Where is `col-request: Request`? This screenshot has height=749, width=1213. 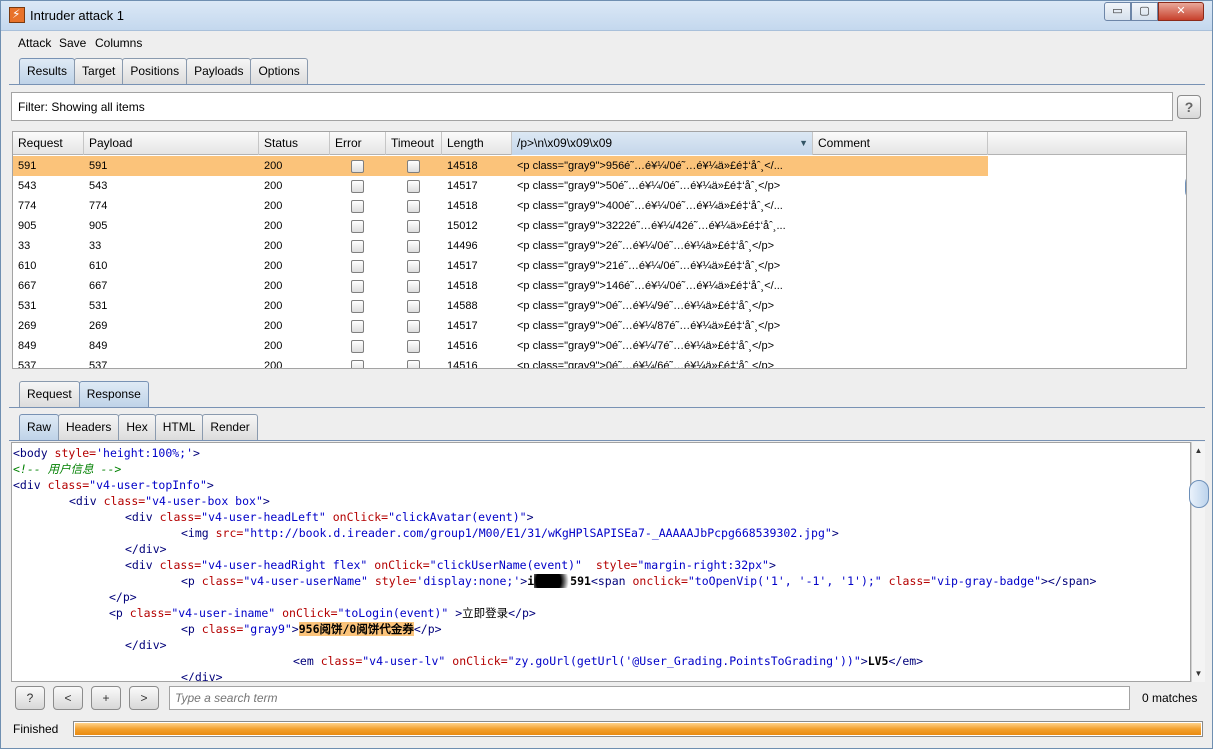
col-request: Request is located at coordinates (48, 143).